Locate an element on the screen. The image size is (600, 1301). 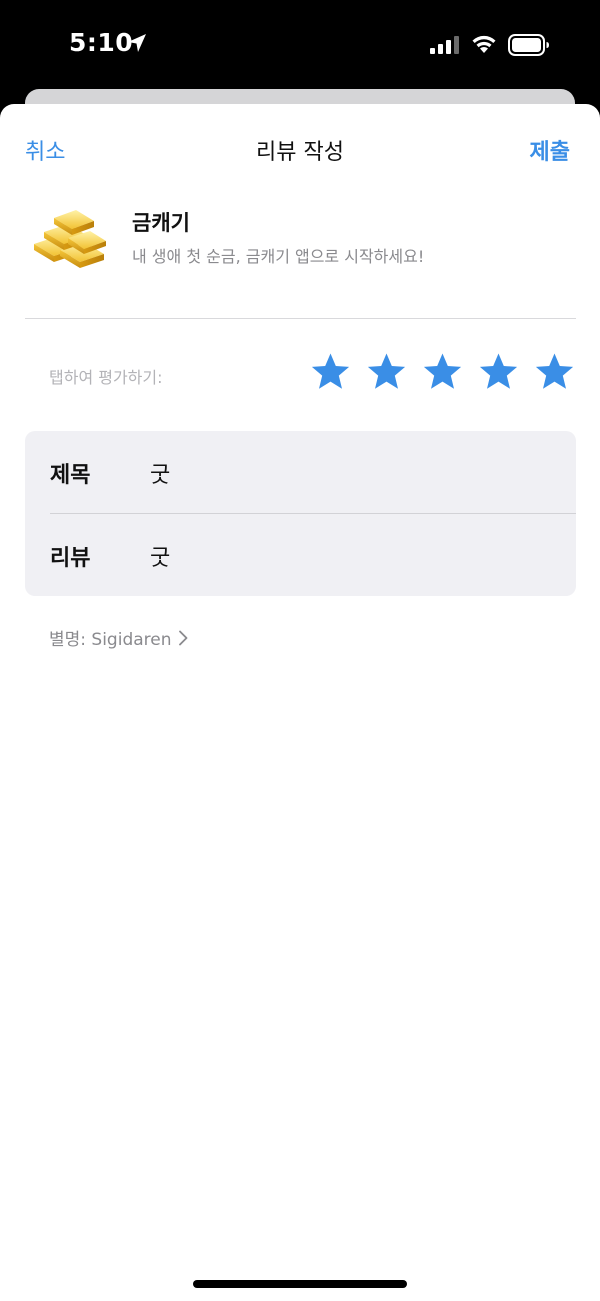
title-label: 제목 is located at coordinates (70, 475).